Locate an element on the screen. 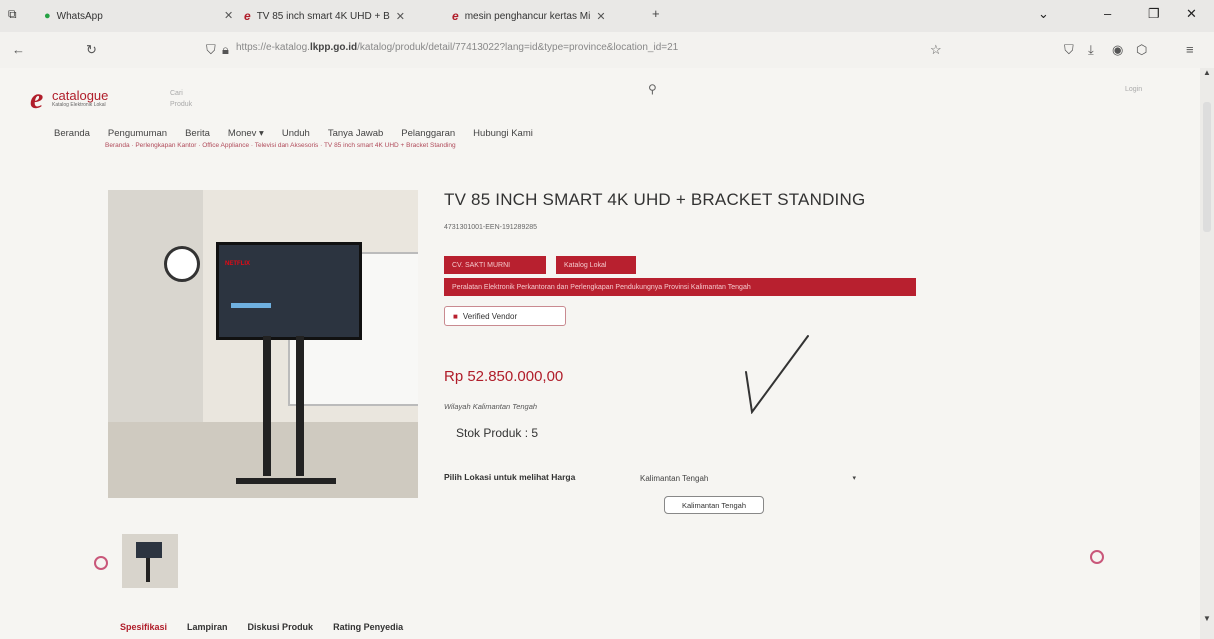 The height and width of the screenshot is (639, 1214). tab-shredder: e mesin penghancur kertas Mi ✕ is located at coordinates (529, 16).